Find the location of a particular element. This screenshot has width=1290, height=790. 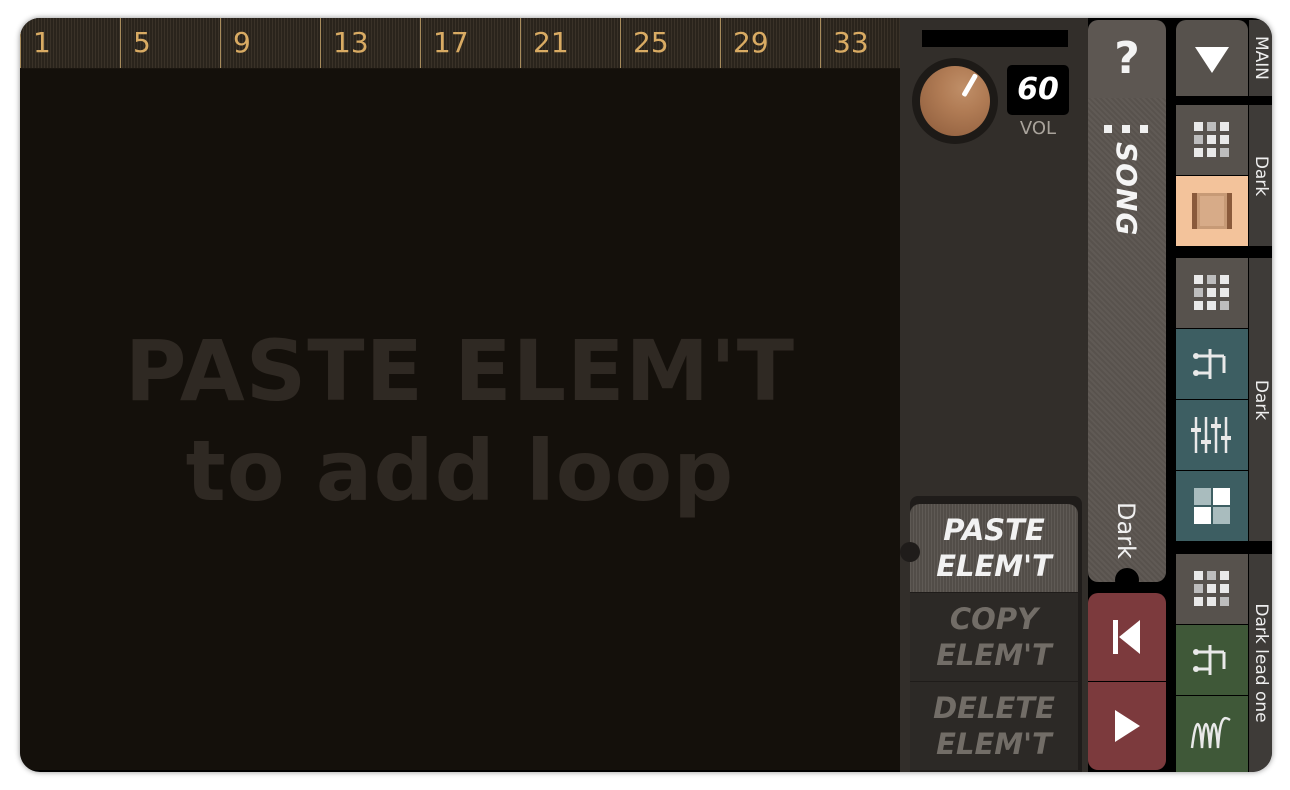

bar-marker: 9 is located at coordinates (270, 43).